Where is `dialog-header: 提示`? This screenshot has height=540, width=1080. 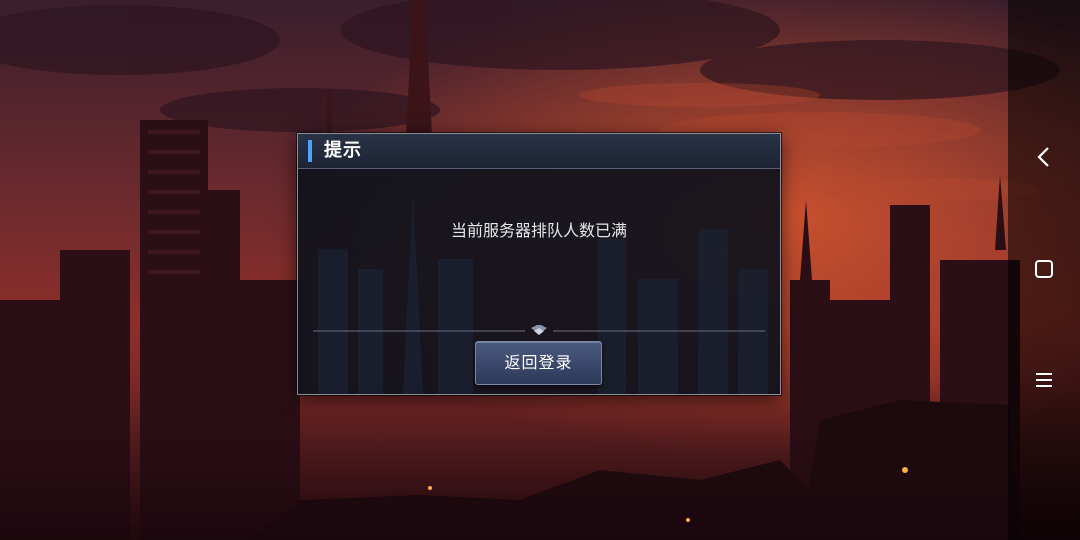 dialog-header: 提示 is located at coordinates (539, 151).